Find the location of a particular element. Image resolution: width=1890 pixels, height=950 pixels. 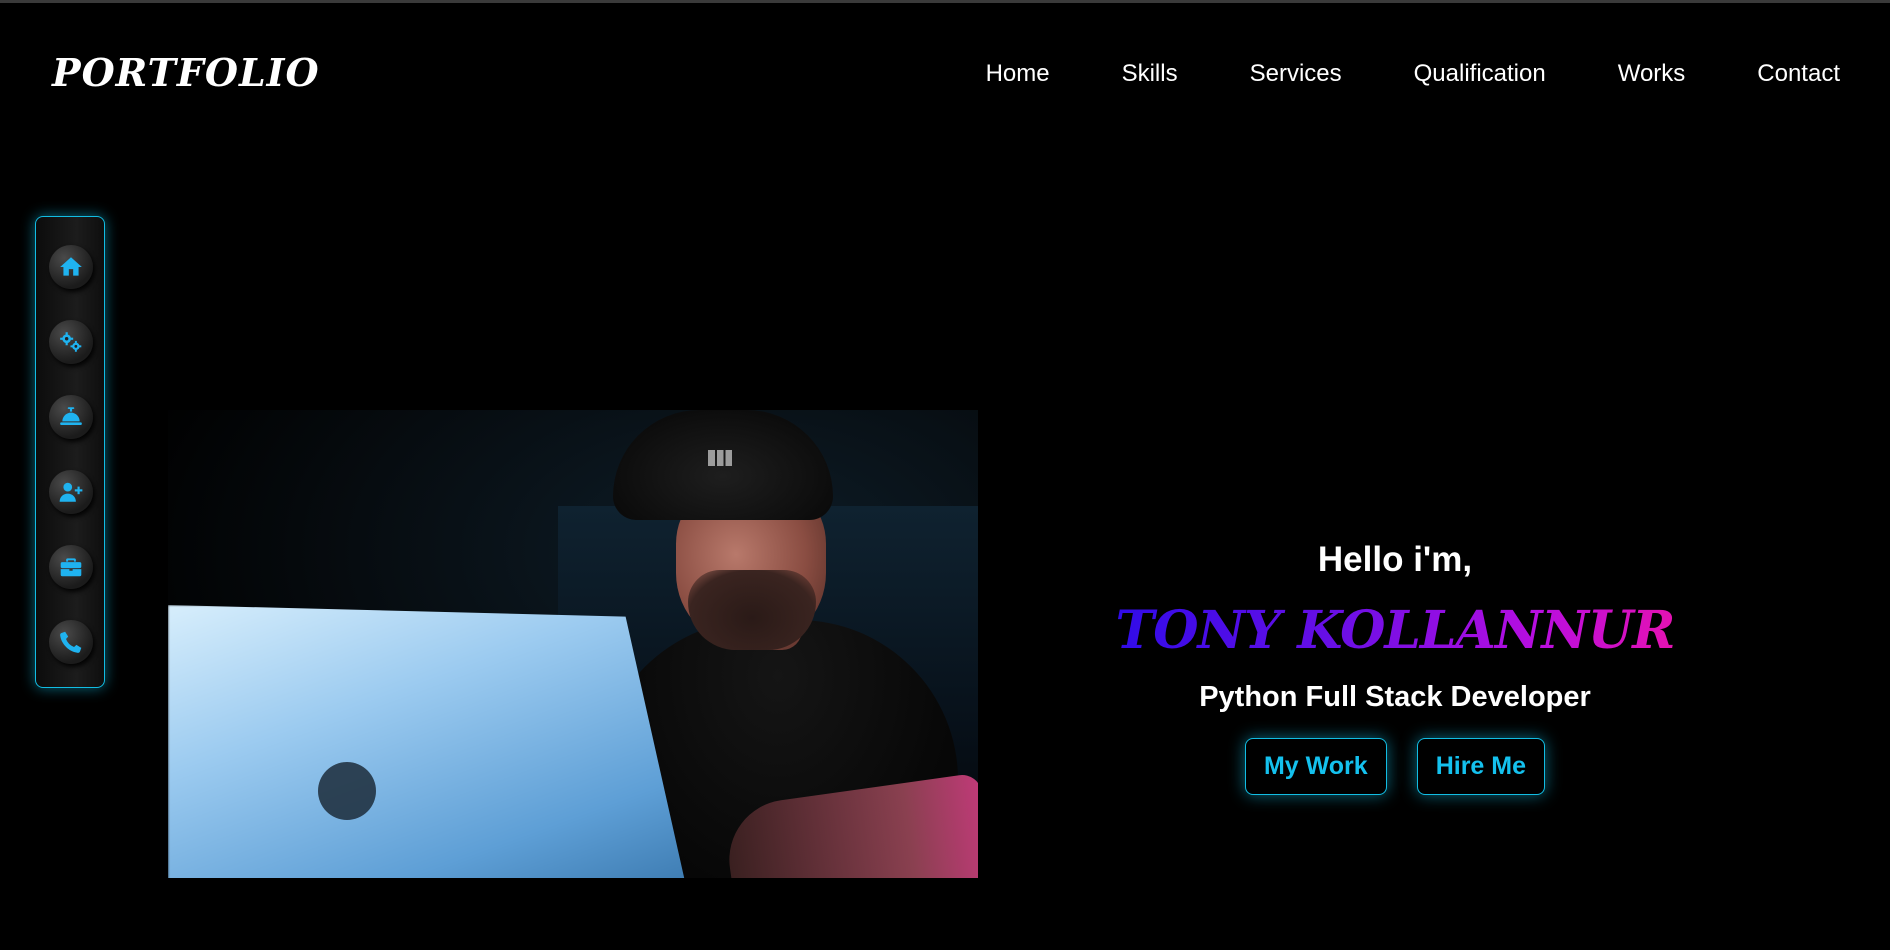

nav-home: Home is located at coordinates (1018, 74).